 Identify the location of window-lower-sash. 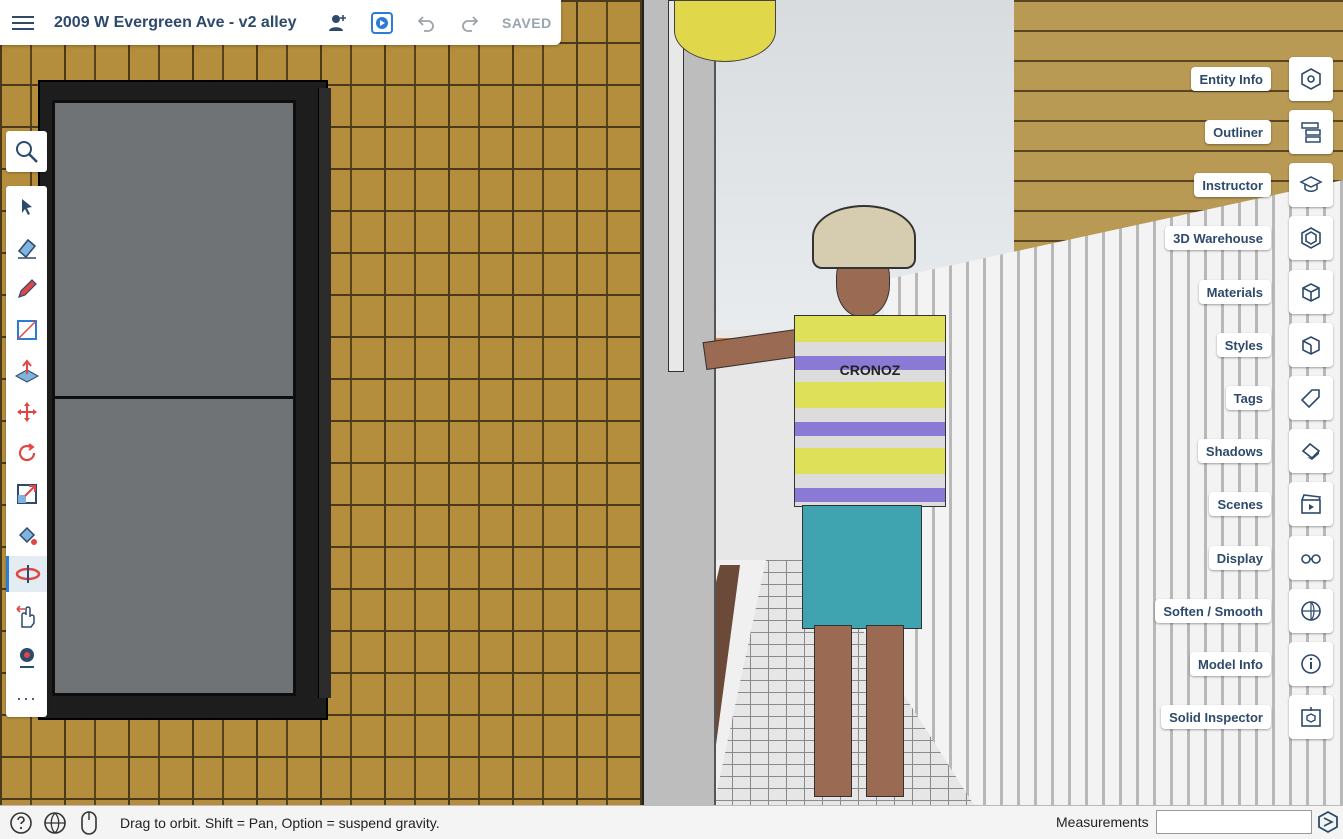
(174, 546).